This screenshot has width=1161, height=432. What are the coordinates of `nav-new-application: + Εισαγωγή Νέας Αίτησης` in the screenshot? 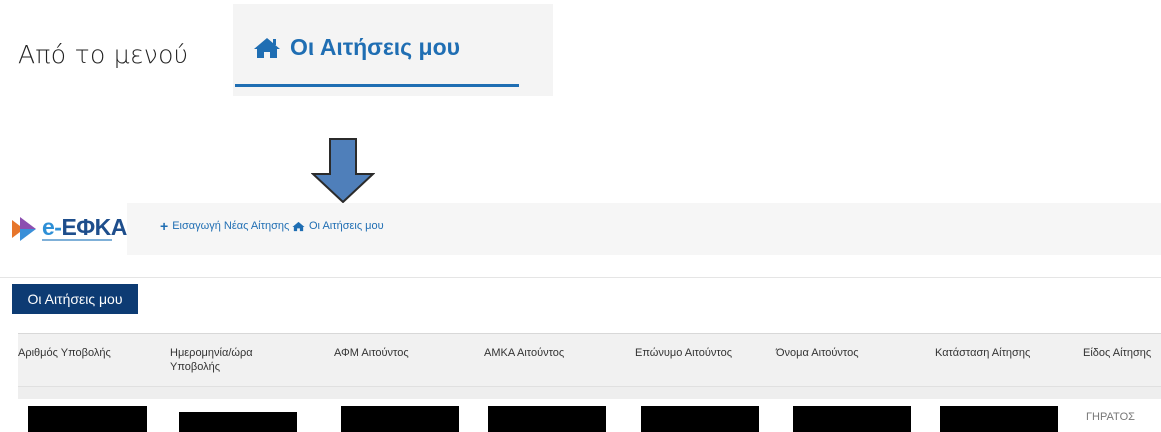 It's located at (225, 225).